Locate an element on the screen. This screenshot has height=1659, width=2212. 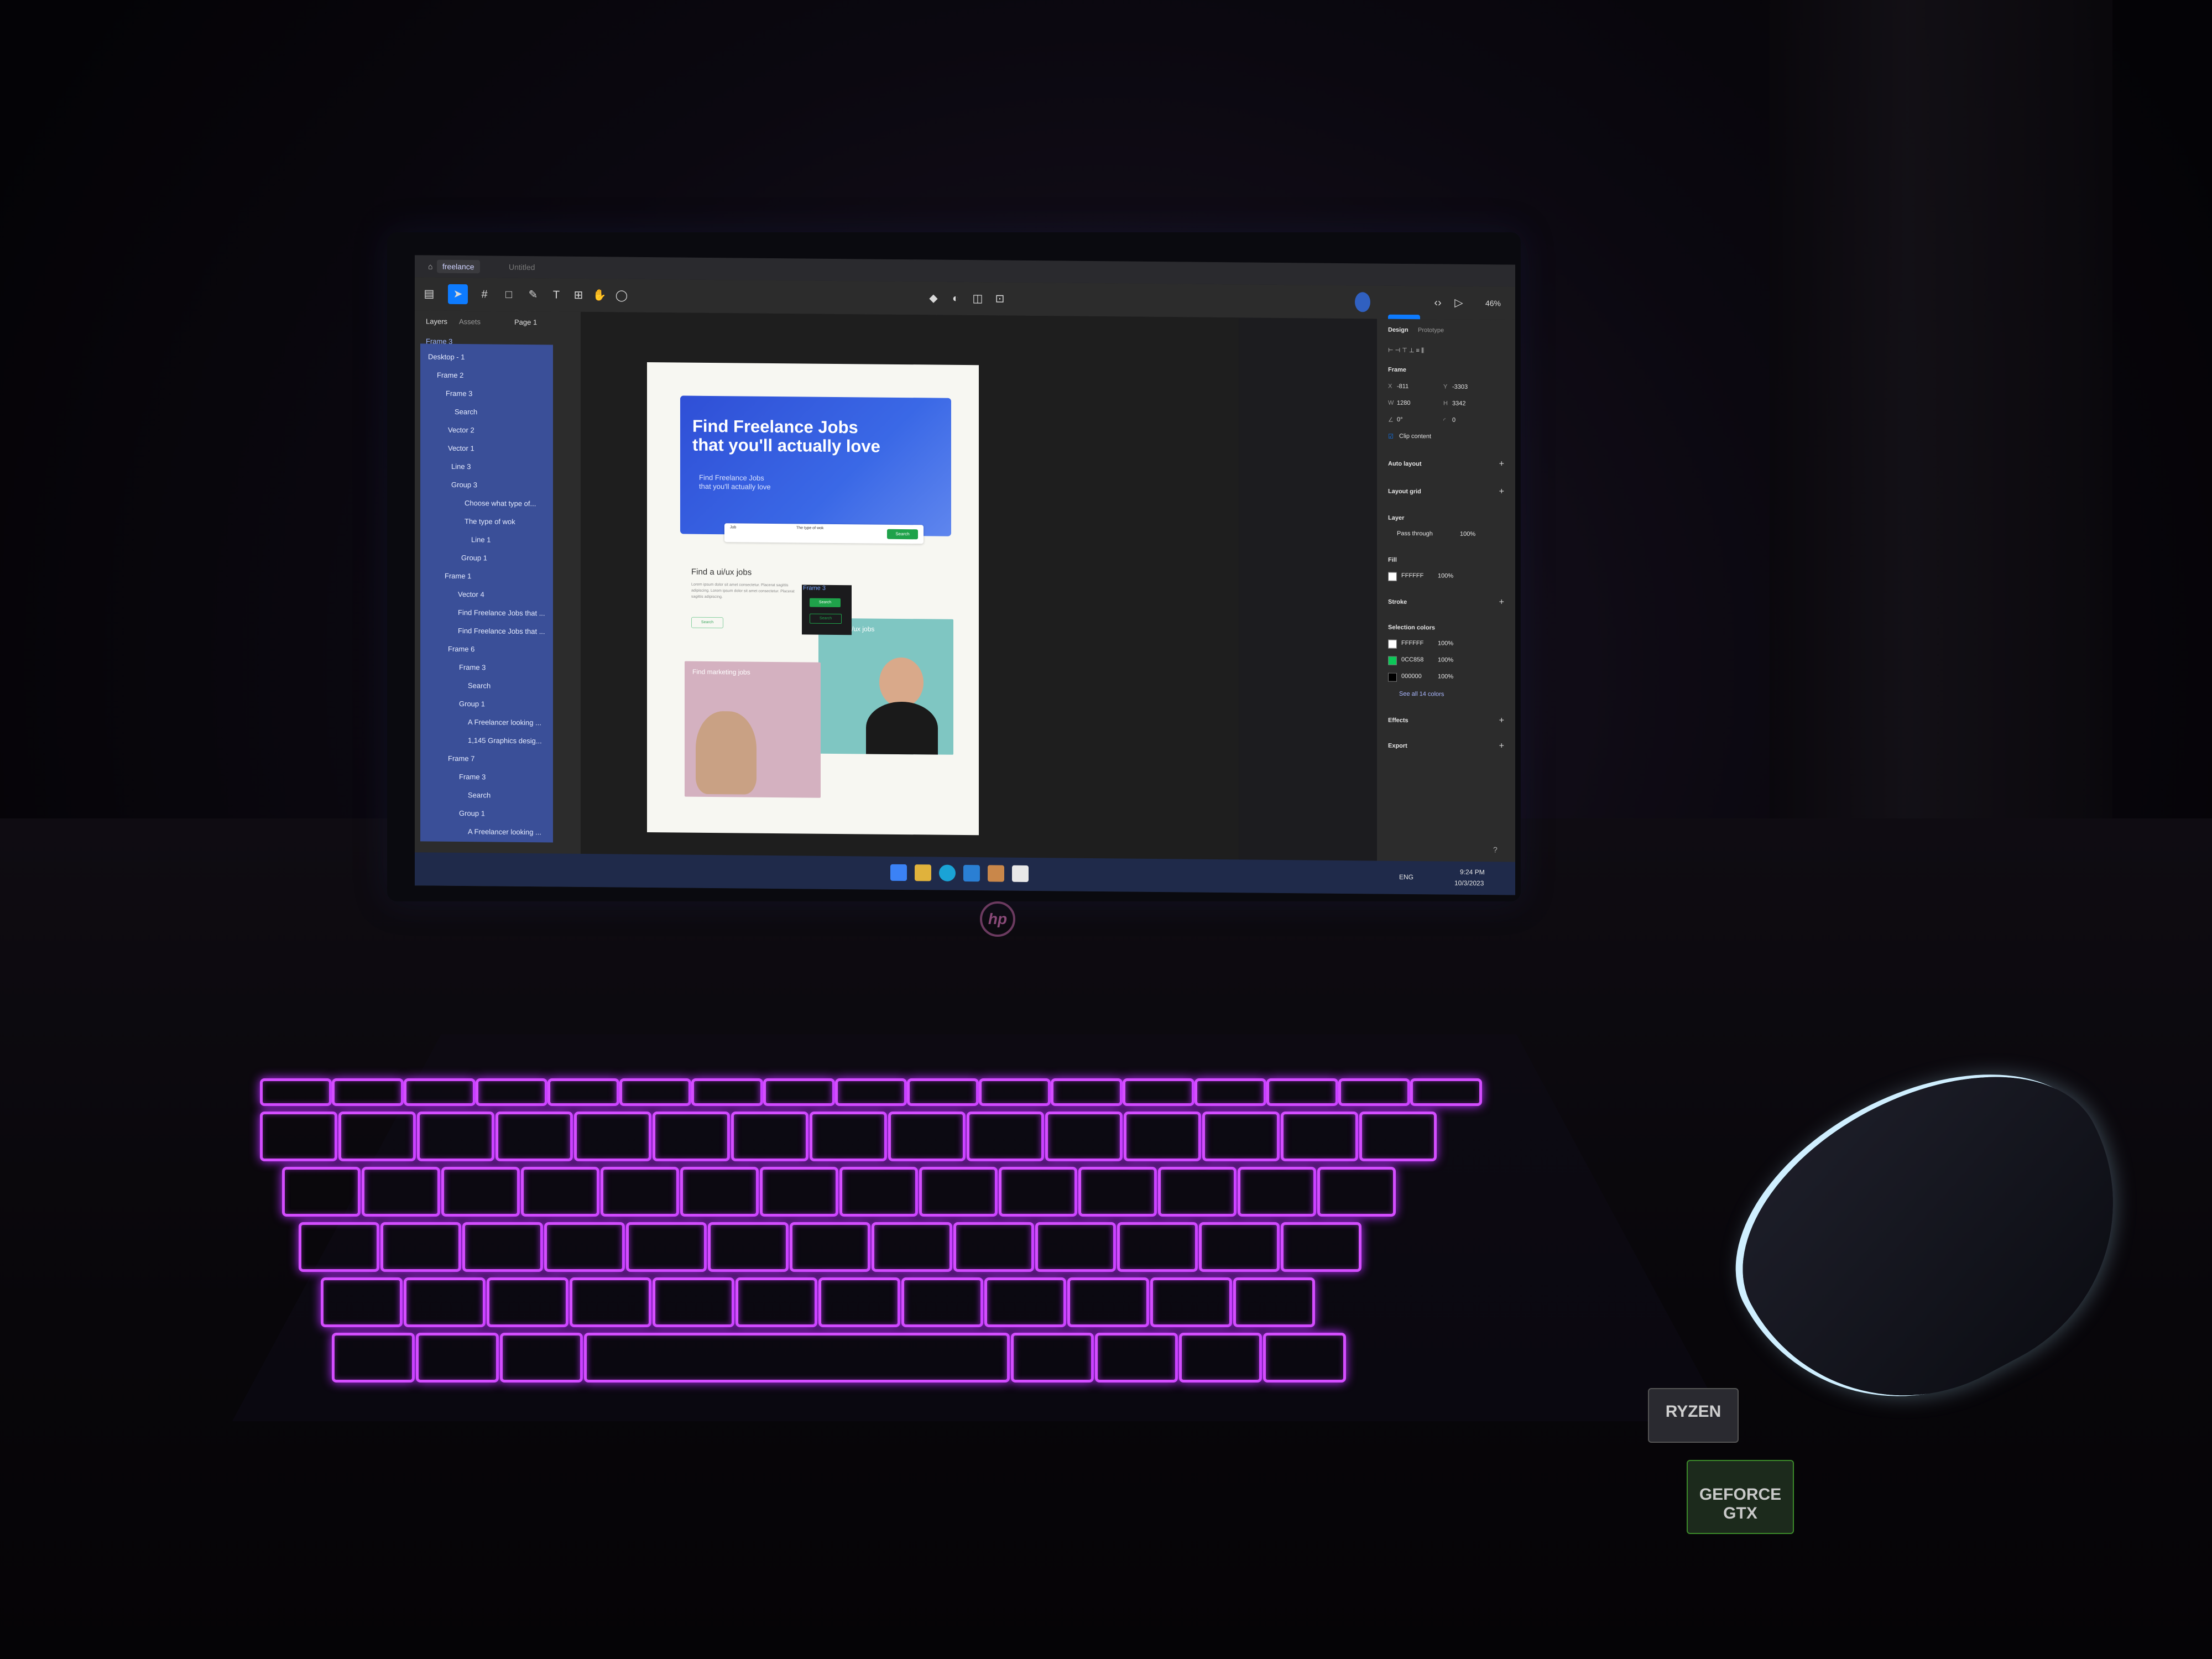
tab-prototype: Prototype is located at coordinates (1431, 330).